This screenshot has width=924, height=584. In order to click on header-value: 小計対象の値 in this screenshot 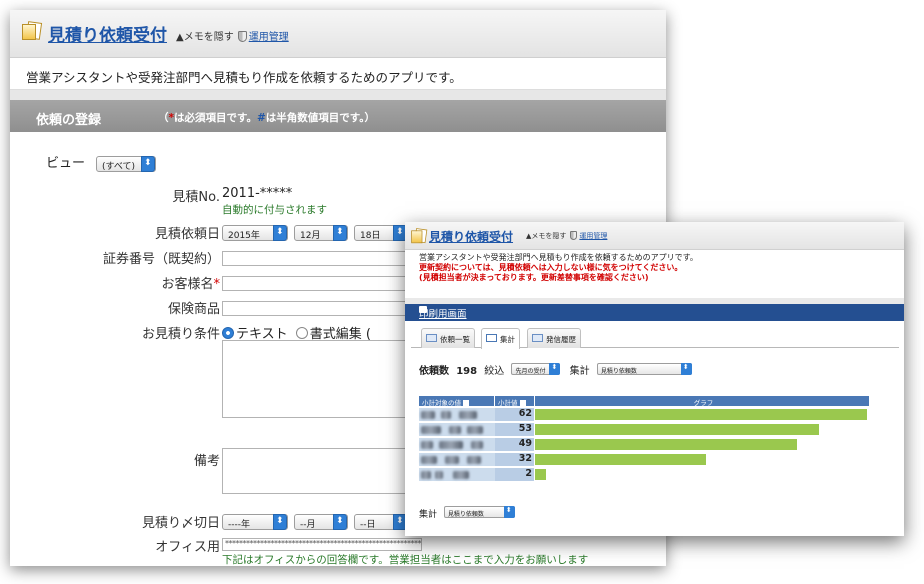, I will do `click(456, 401)`.